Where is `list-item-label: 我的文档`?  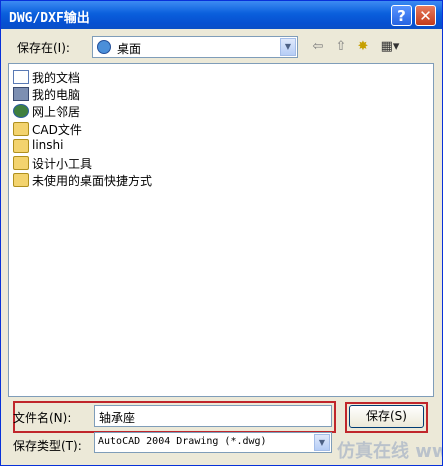 list-item-label: 我的文档 is located at coordinates (56, 78).